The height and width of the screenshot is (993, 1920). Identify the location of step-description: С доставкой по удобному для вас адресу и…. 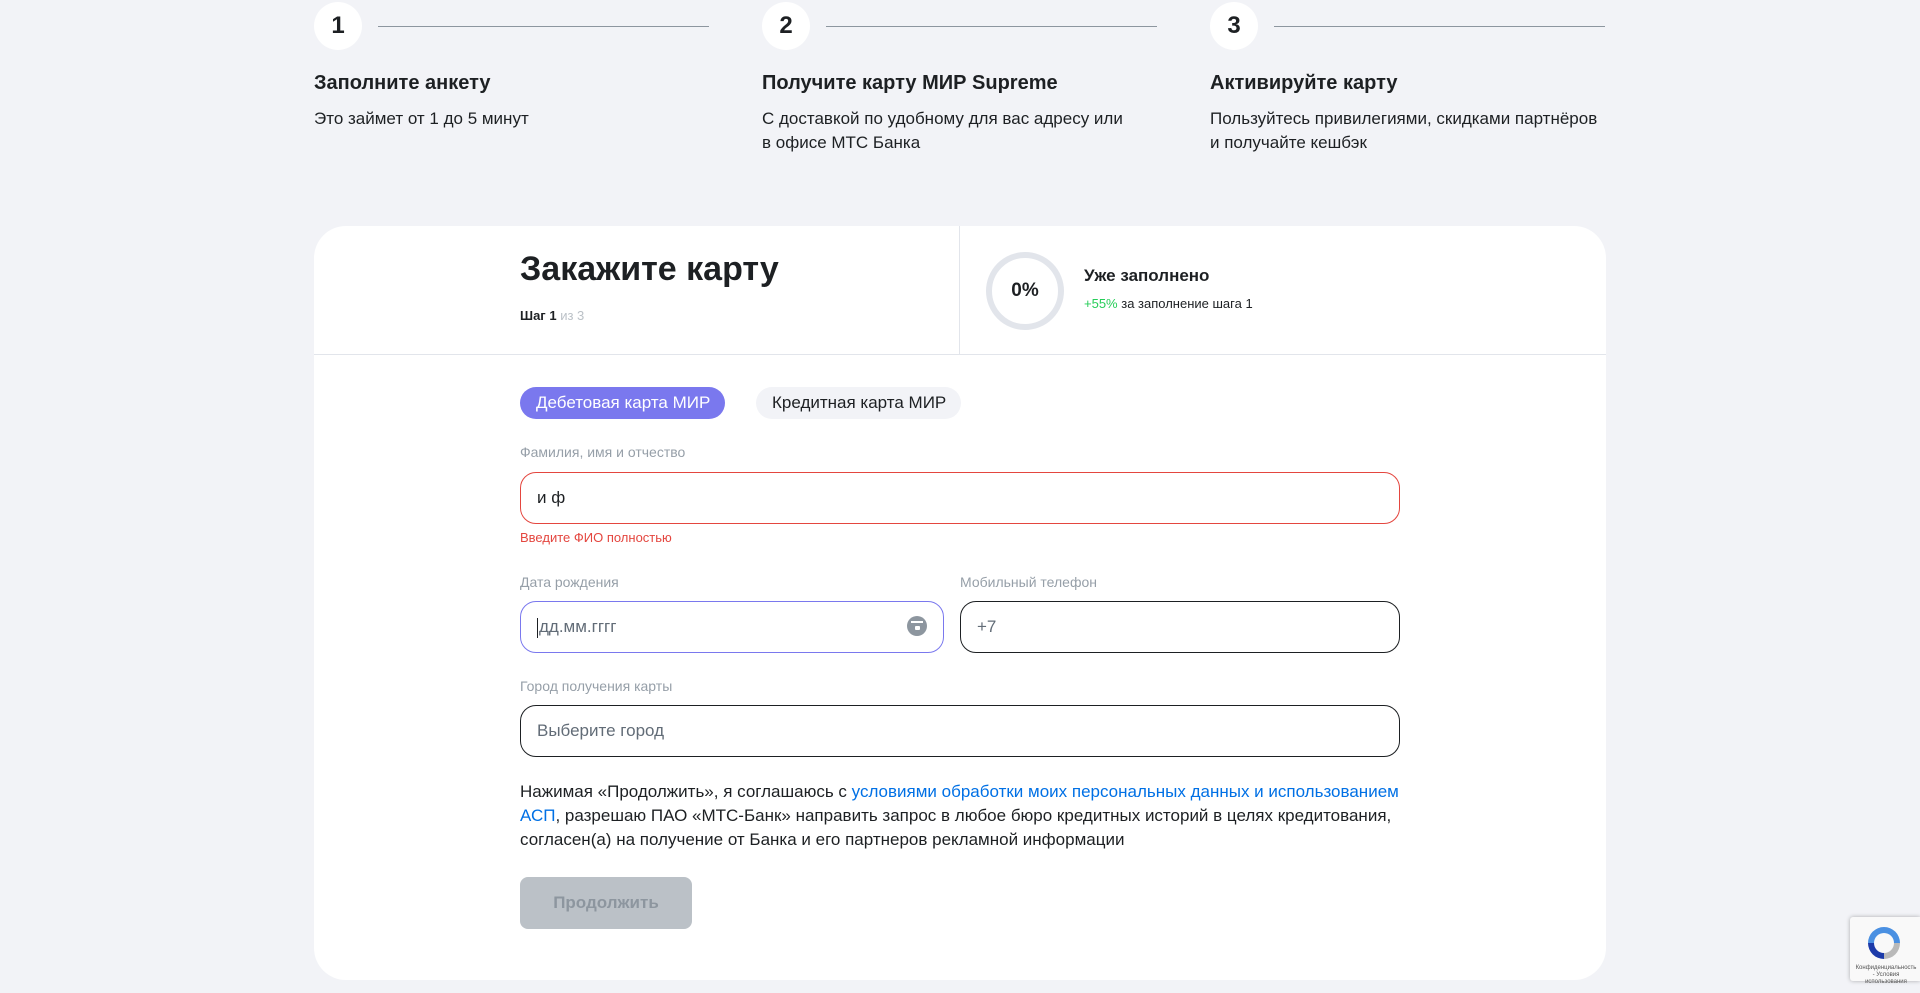
(942, 130).